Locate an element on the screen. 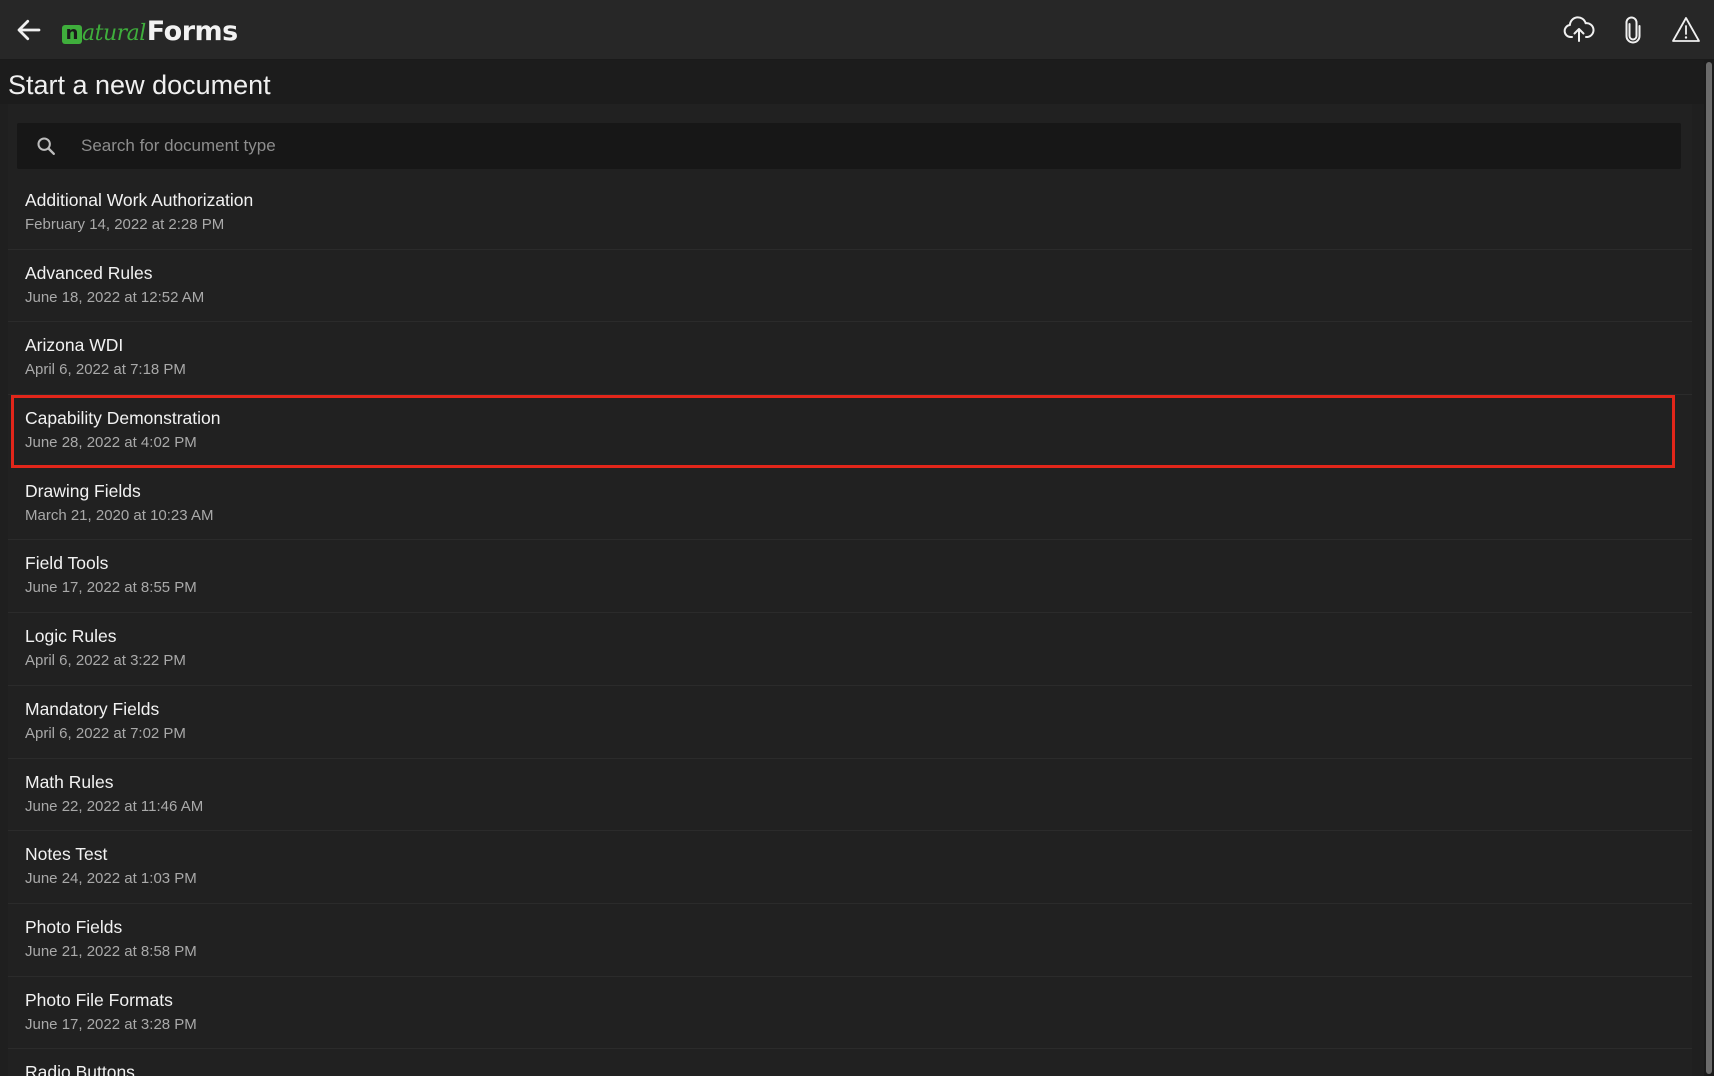  document-type-name: Advanced Rules is located at coordinates (89, 272).